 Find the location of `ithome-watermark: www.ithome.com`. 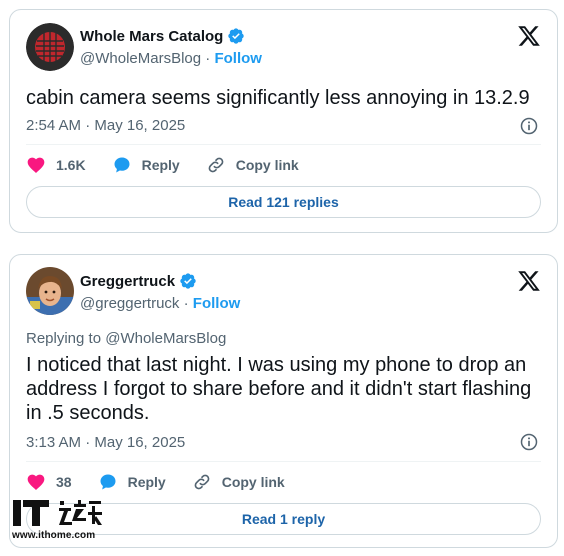

ithome-watermark: www.ithome.com is located at coordinates (62, 519).